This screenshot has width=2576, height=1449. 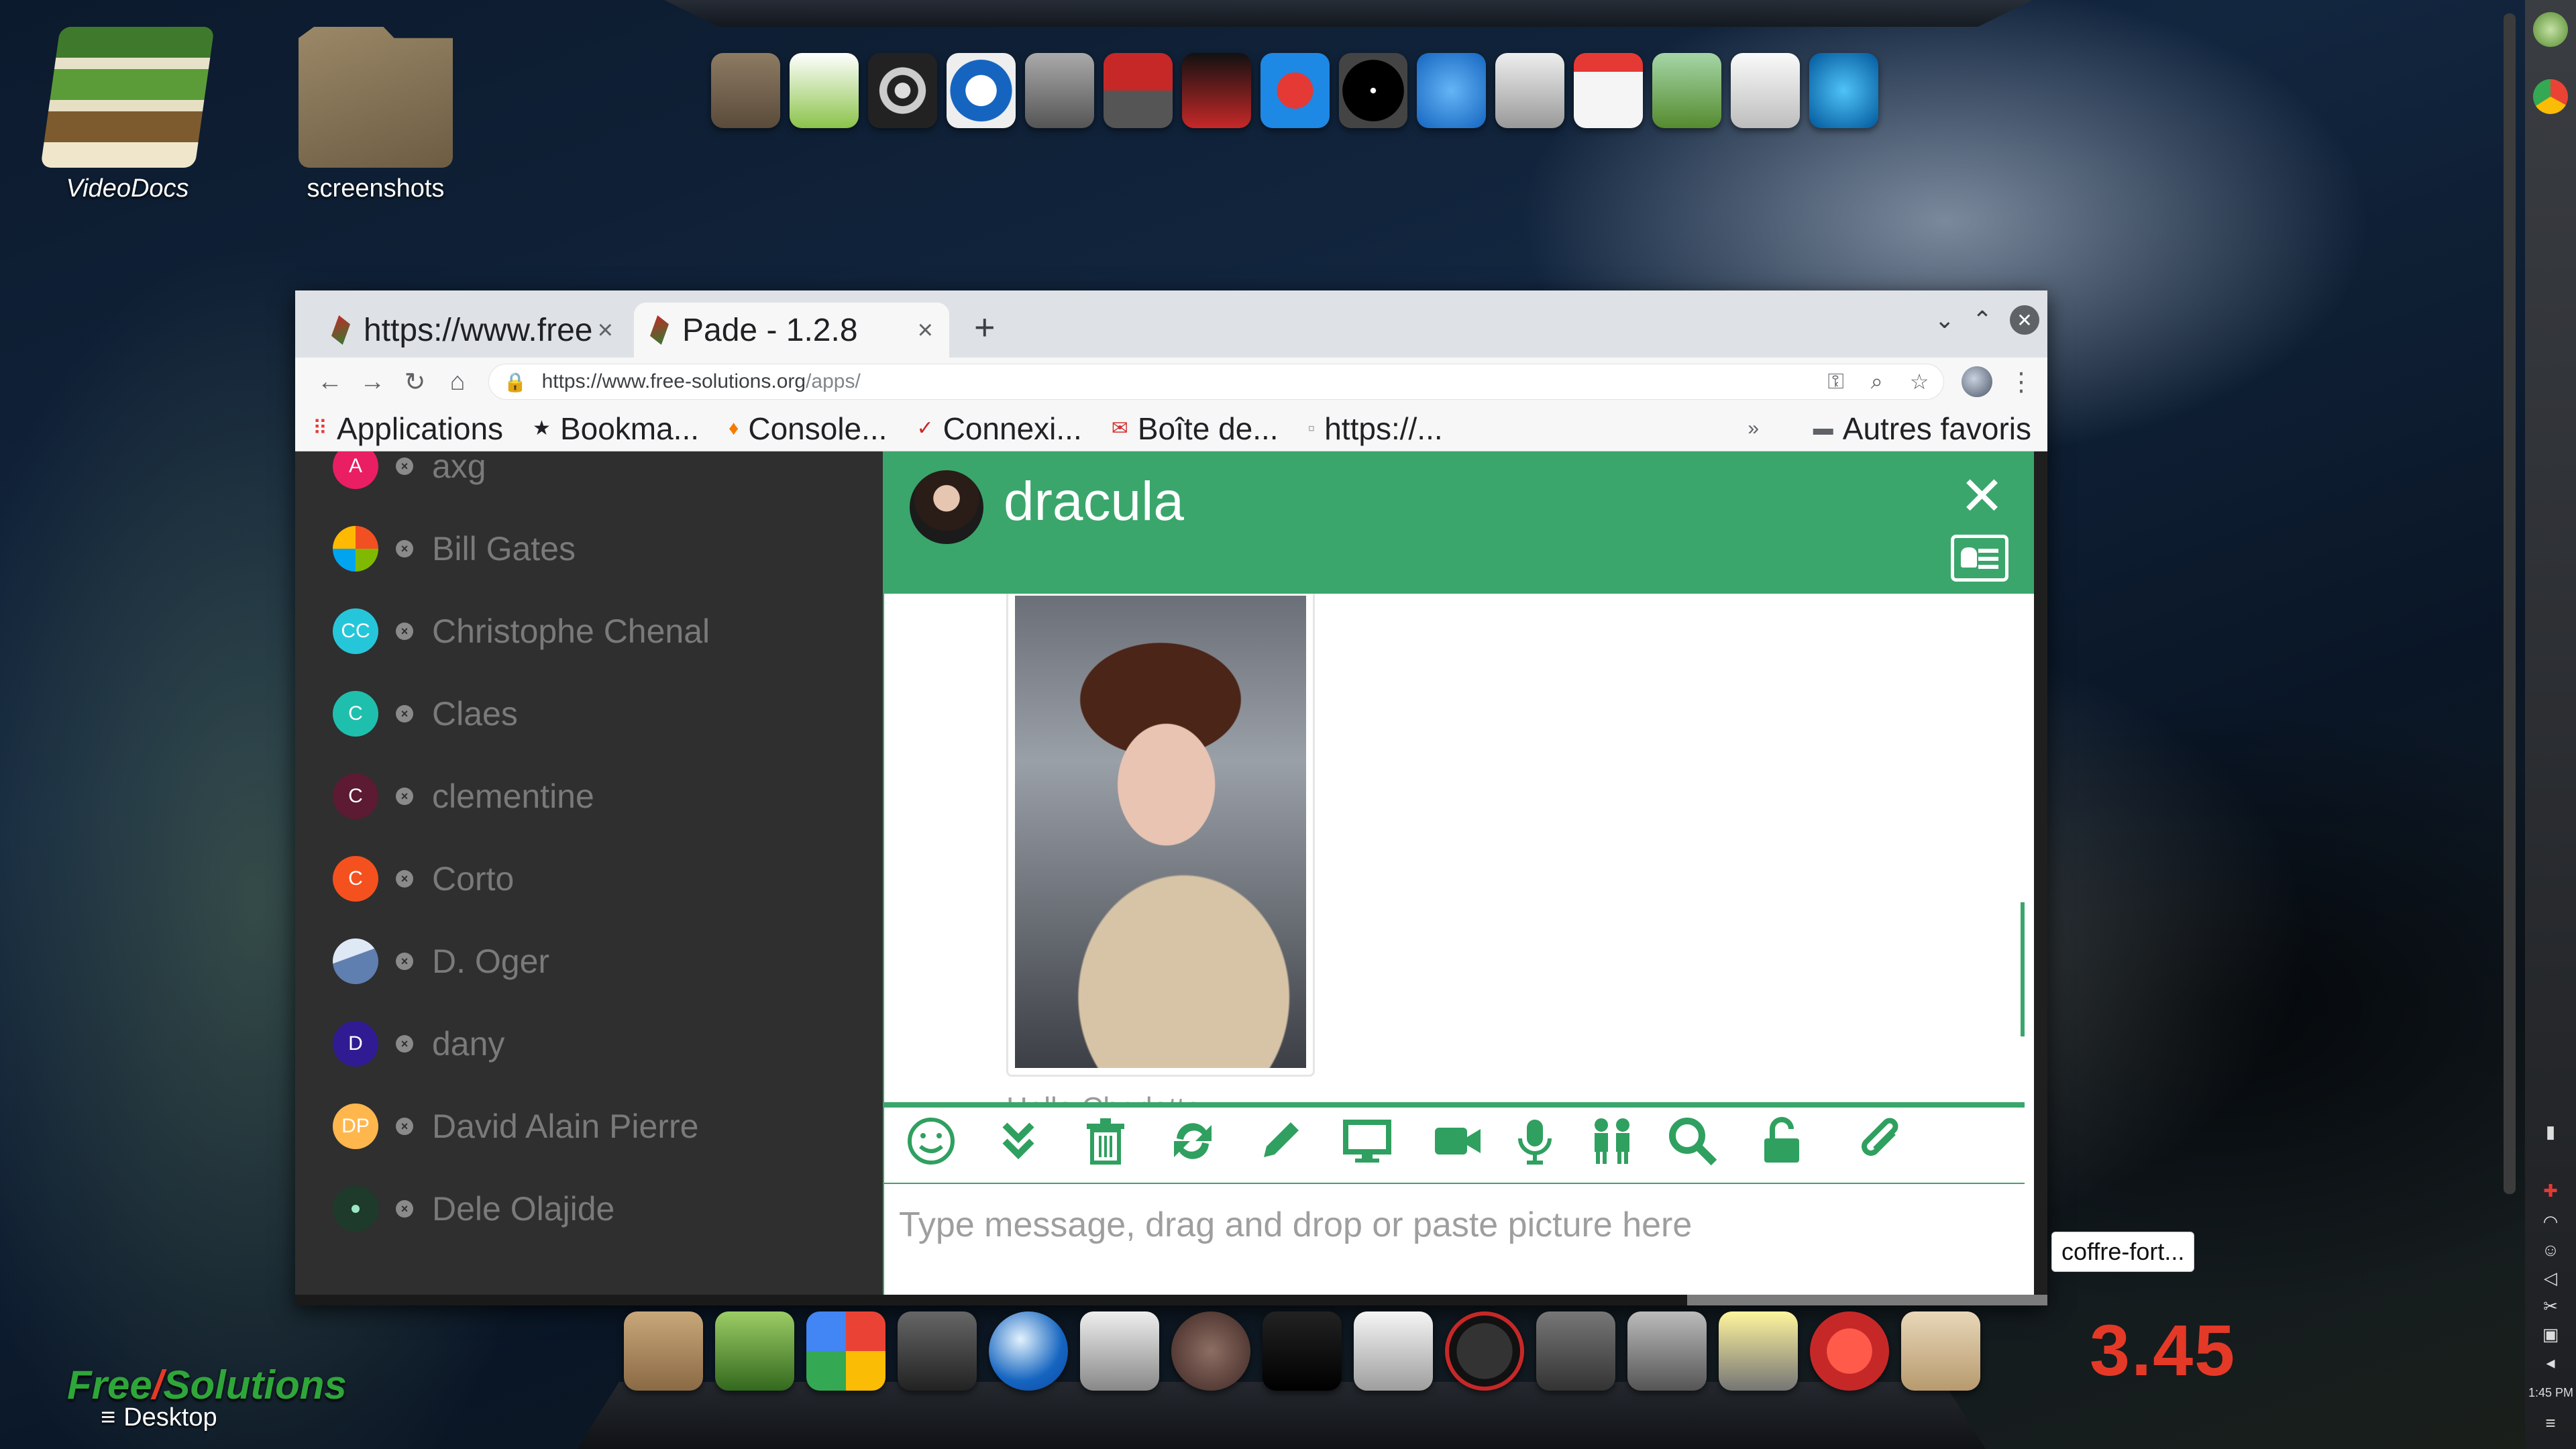 I want to click on clock-icon, so click(x=1373, y=90).